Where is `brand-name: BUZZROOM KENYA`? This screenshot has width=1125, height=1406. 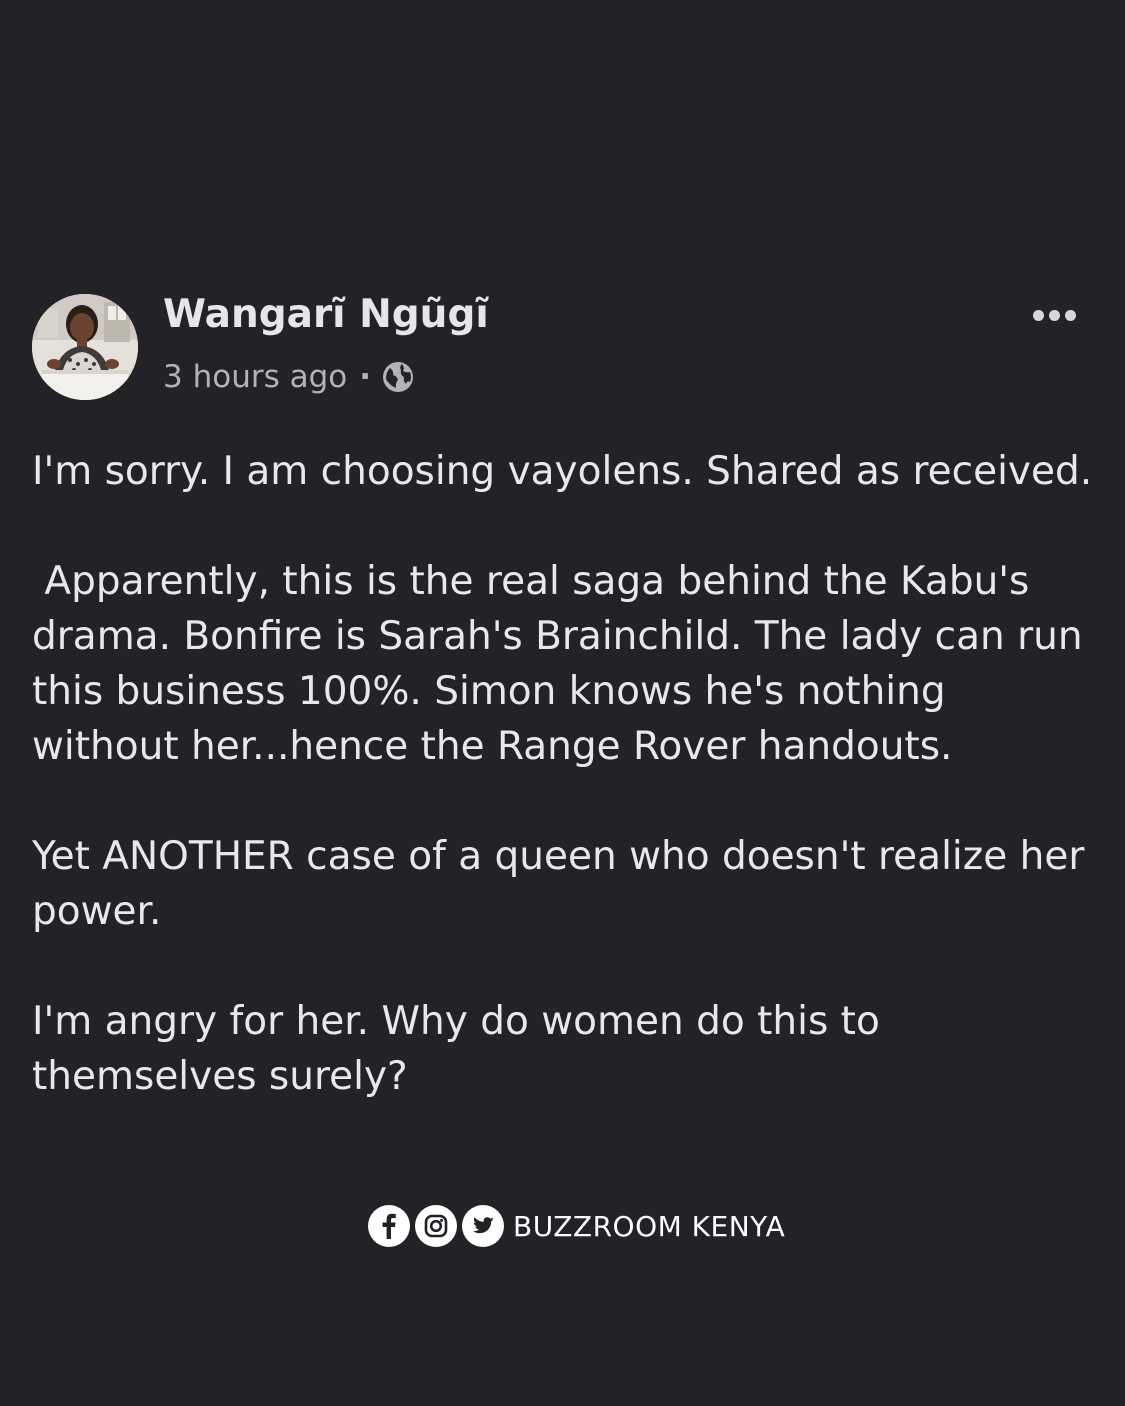 brand-name: BUZZROOM KENYA is located at coordinates (649, 1226).